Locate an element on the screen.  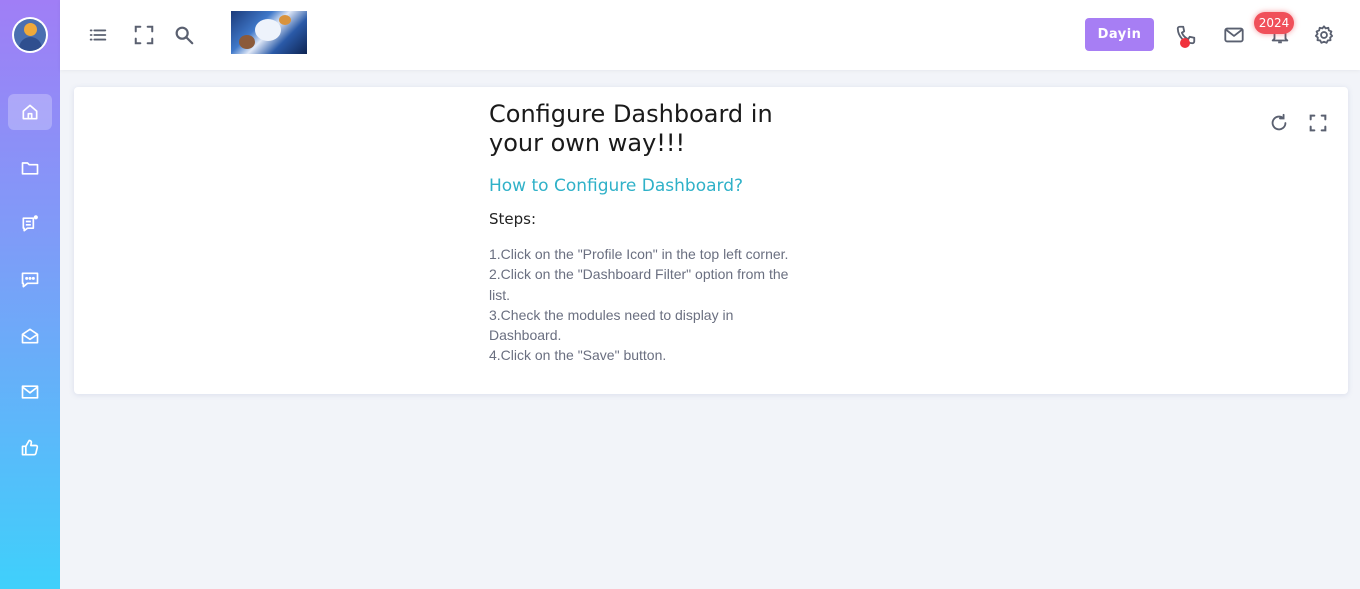
sidebar-item-notes is located at coordinates (30, 224).